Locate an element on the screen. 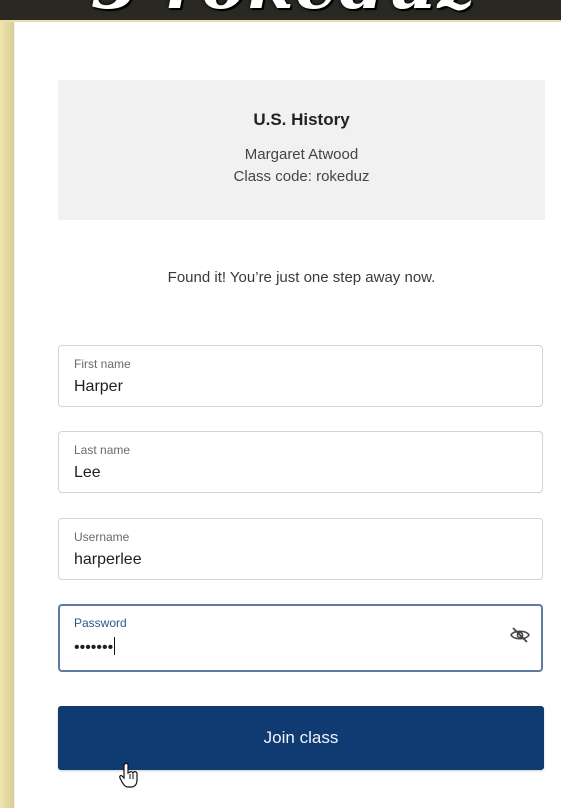 This screenshot has width=561, height=808. password-label: Password is located at coordinates (100, 623).